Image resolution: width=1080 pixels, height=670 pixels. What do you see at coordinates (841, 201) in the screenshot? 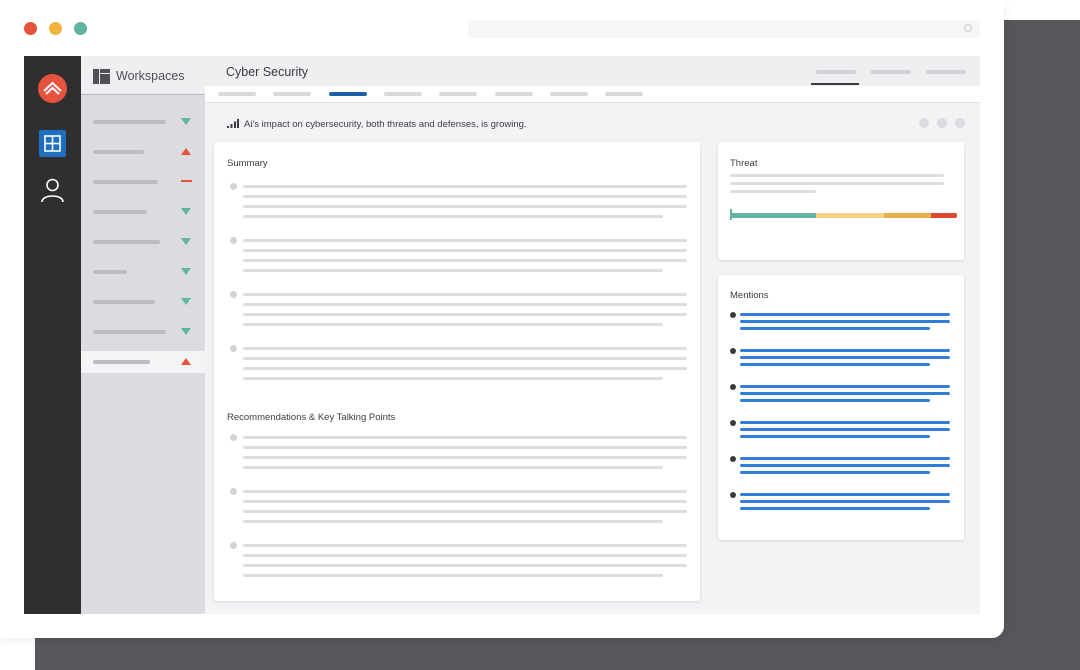
I see `threat-card: Threat` at bounding box center [841, 201].